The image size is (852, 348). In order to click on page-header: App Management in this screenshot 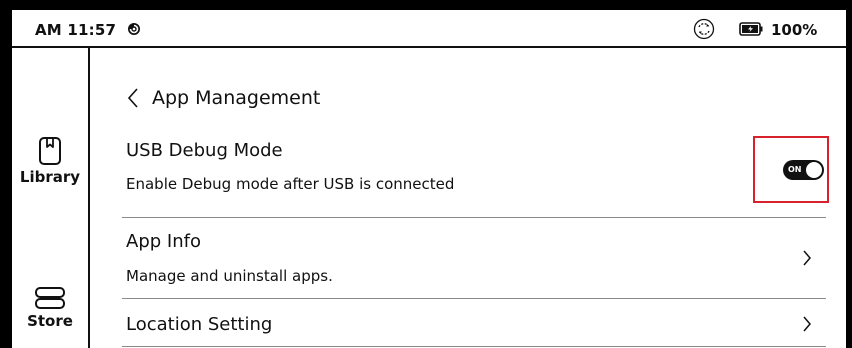, I will do `click(223, 98)`.